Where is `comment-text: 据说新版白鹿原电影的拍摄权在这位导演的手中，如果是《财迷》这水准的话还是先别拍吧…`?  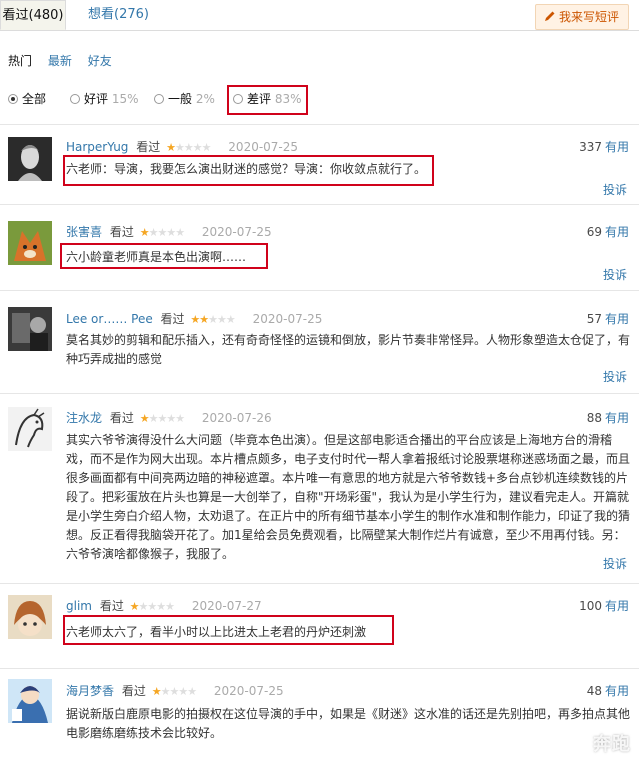 comment-text: 据说新版白鹿原电影的拍摄权在这位导演的手中，如果是《财迷》这水准的话还是先别拍吧… is located at coordinates (348, 723).